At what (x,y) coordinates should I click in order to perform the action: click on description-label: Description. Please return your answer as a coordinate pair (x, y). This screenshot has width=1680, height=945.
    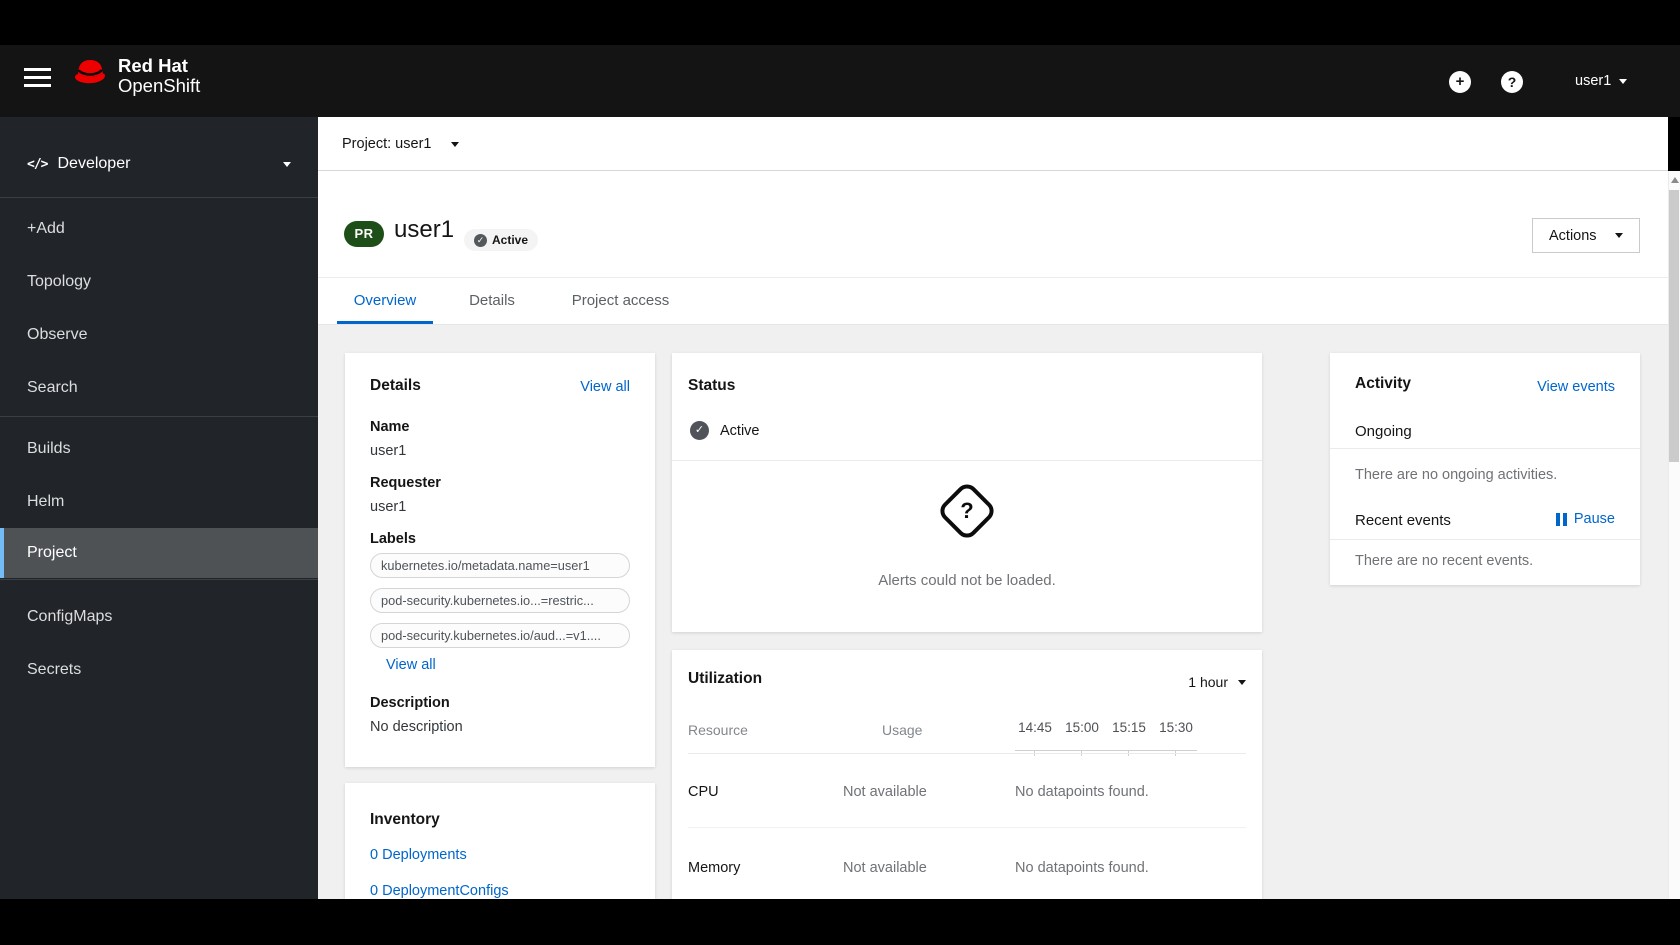
    Looking at the image, I should click on (410, 703).